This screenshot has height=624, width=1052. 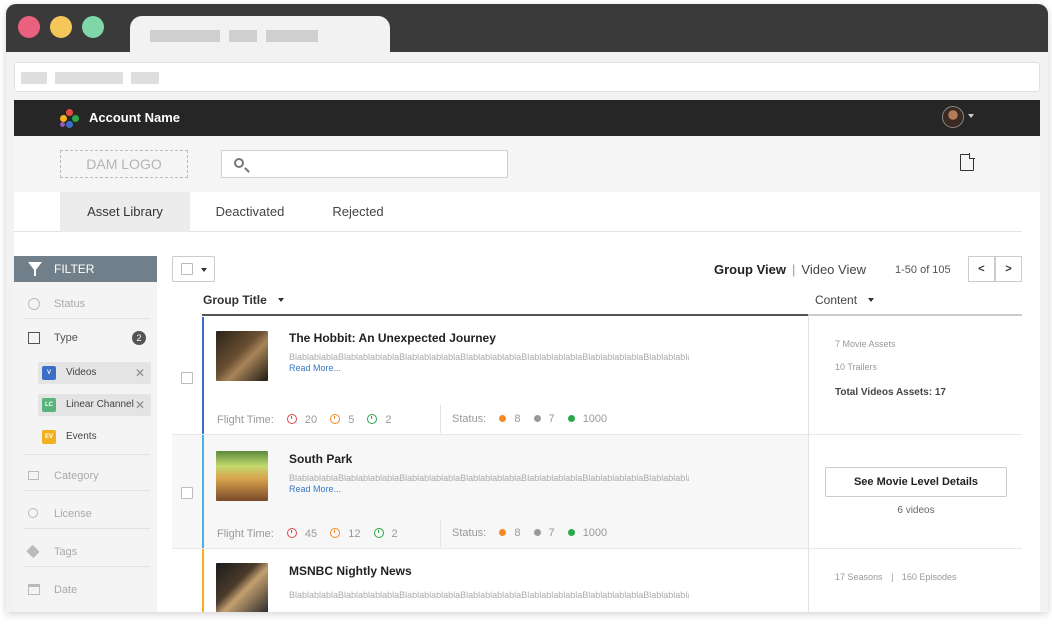 I want to click on south-park-thumbnail, so click(x=242, y=476).